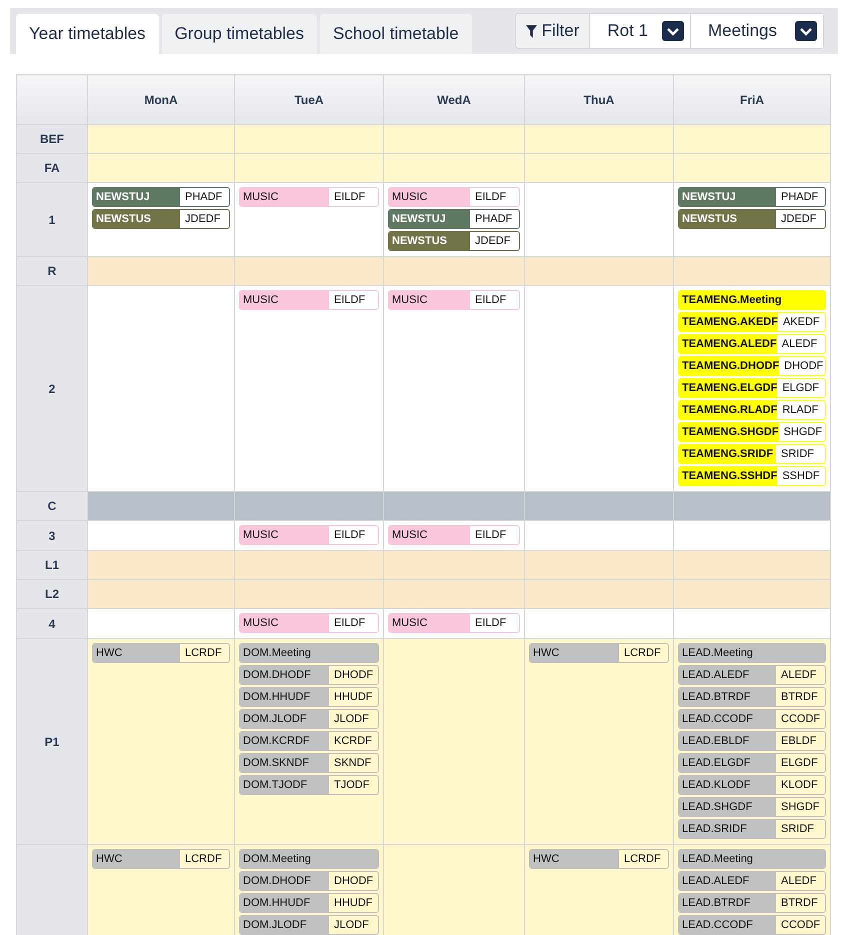 The height and width of the screenshot is (935, 844). I want to click on period-label: L2, so click(52, 594).